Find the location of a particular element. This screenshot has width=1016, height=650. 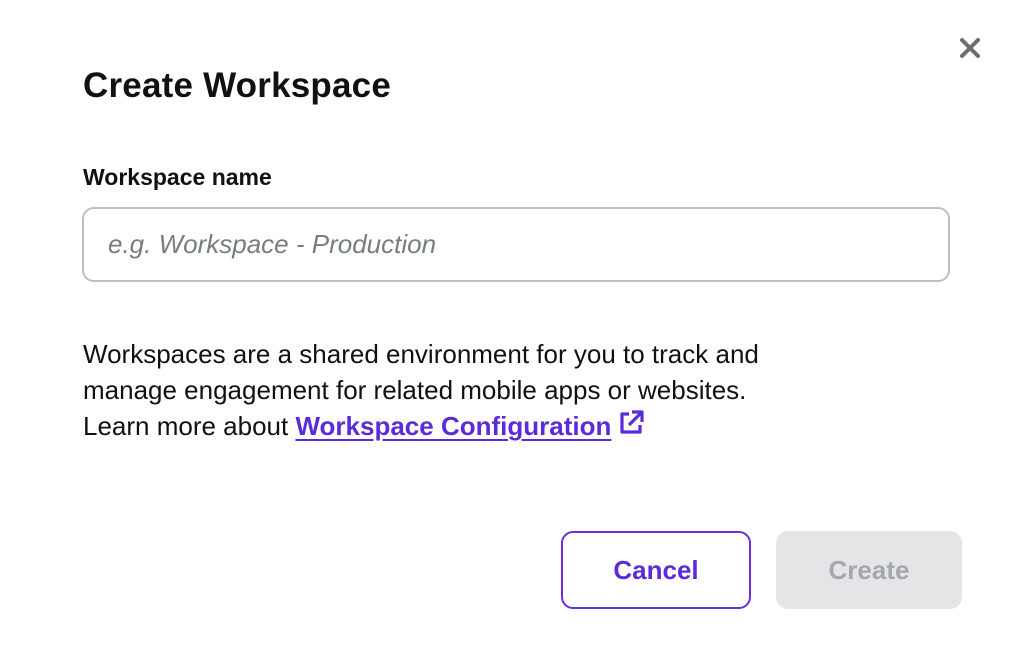

close-button is located at coordinates (970, 48).